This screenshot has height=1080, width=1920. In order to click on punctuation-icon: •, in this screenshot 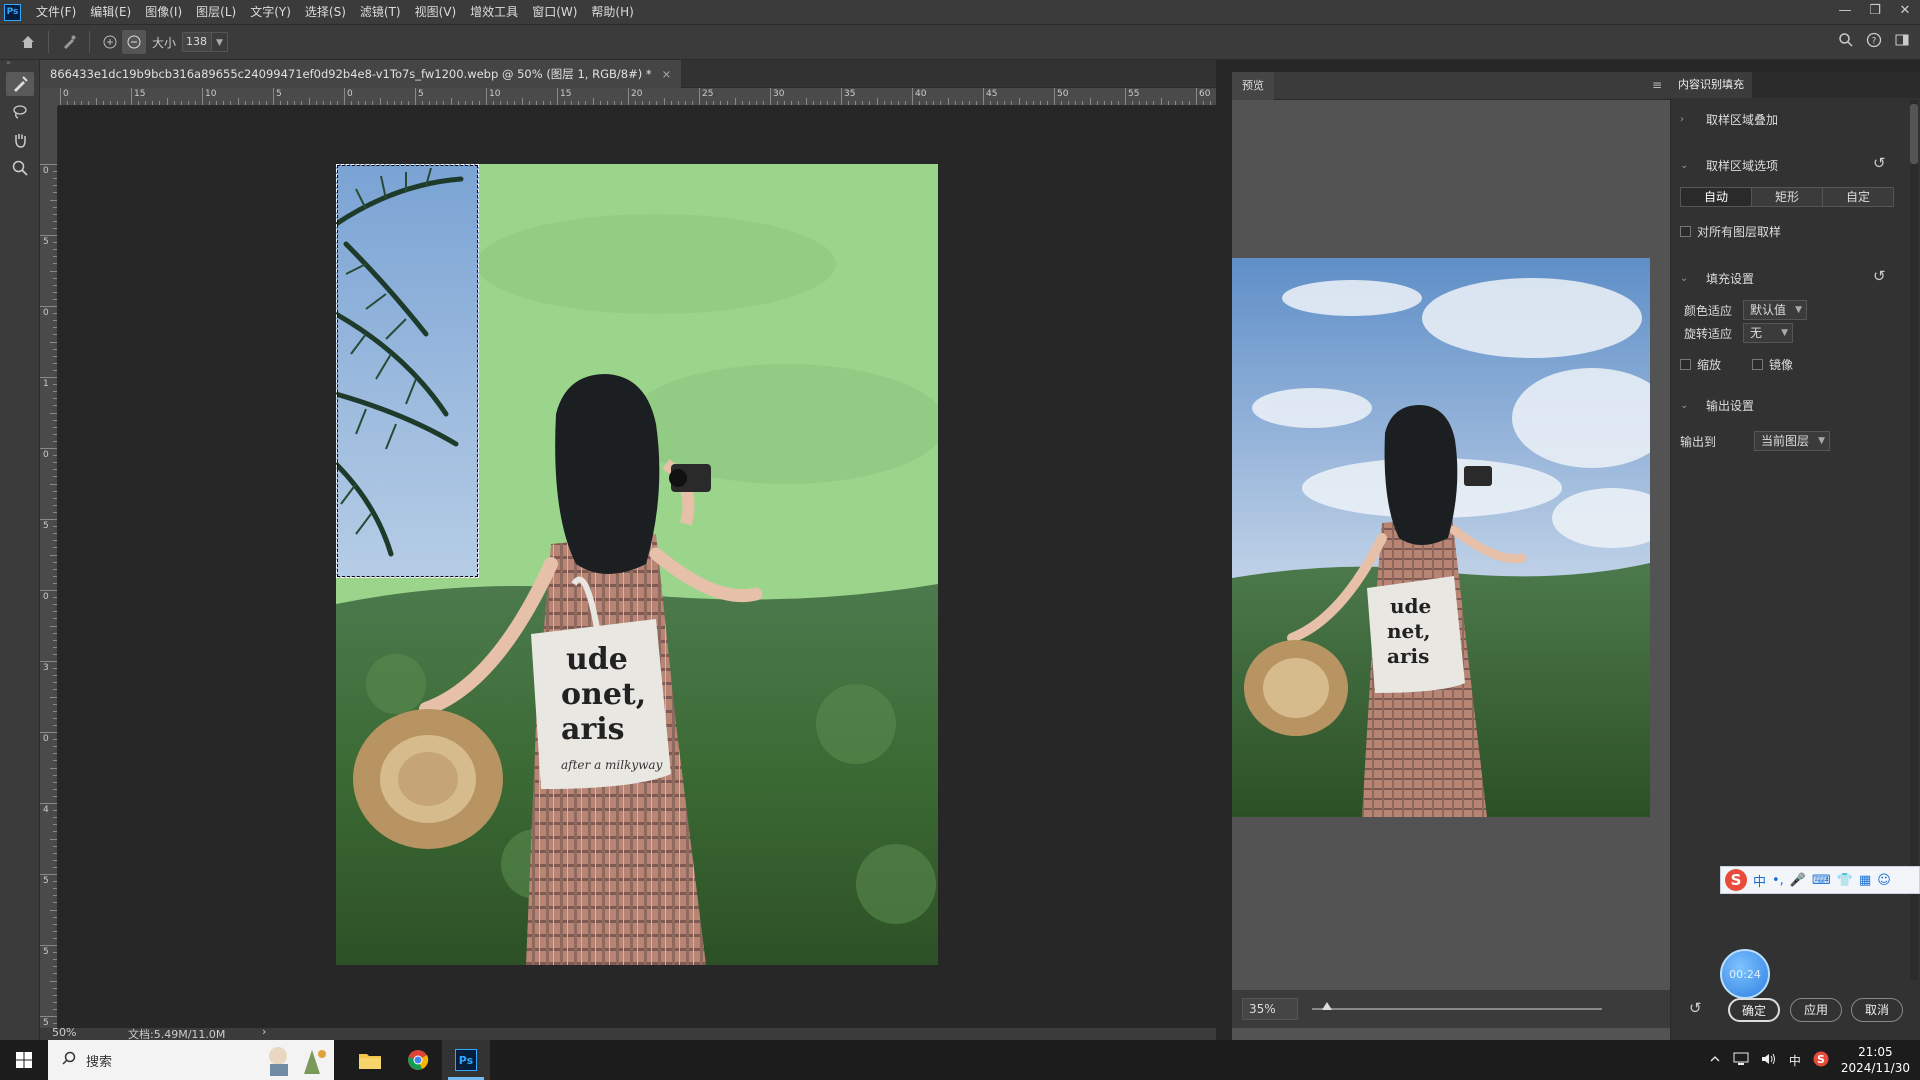, I will do `click(1778, 880)`.